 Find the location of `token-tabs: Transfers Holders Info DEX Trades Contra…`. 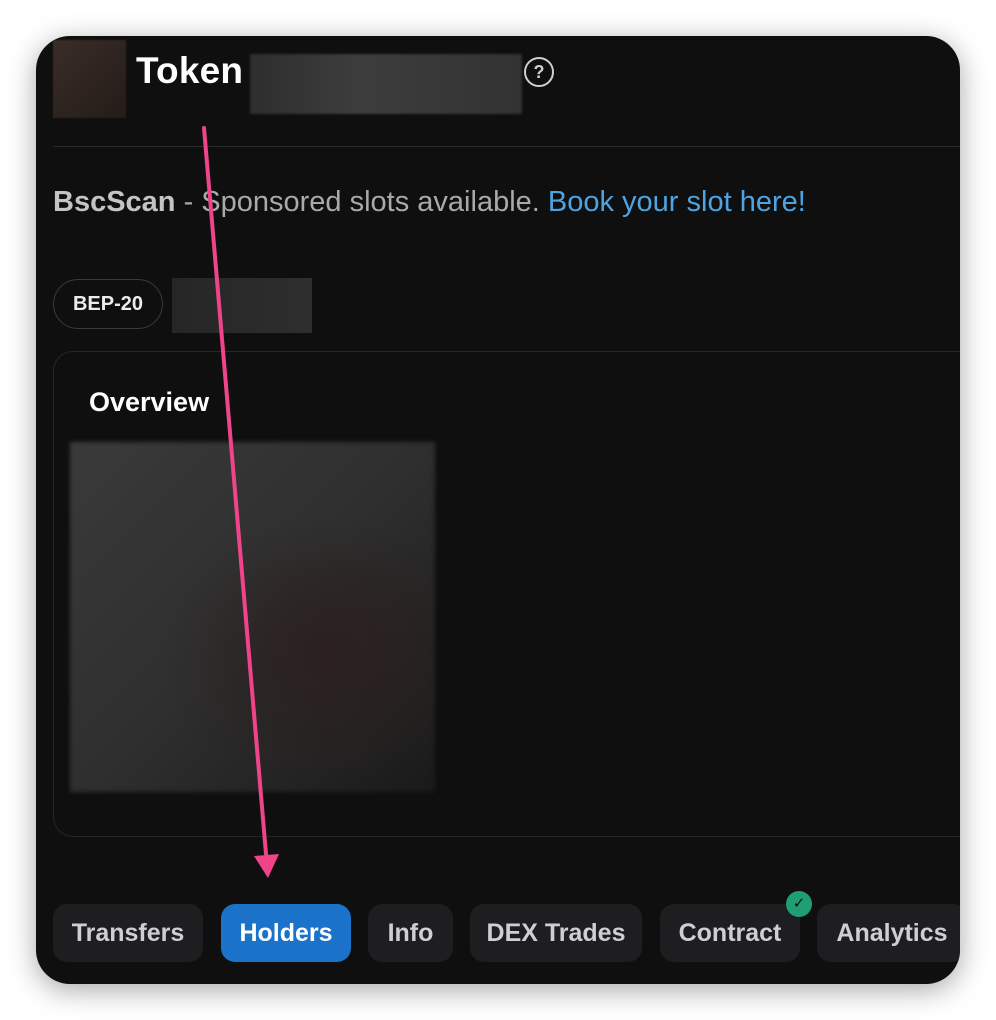

token-tabs: Transfers Holders Info DEX Trades Contra… is located at coordinates (506, 934).